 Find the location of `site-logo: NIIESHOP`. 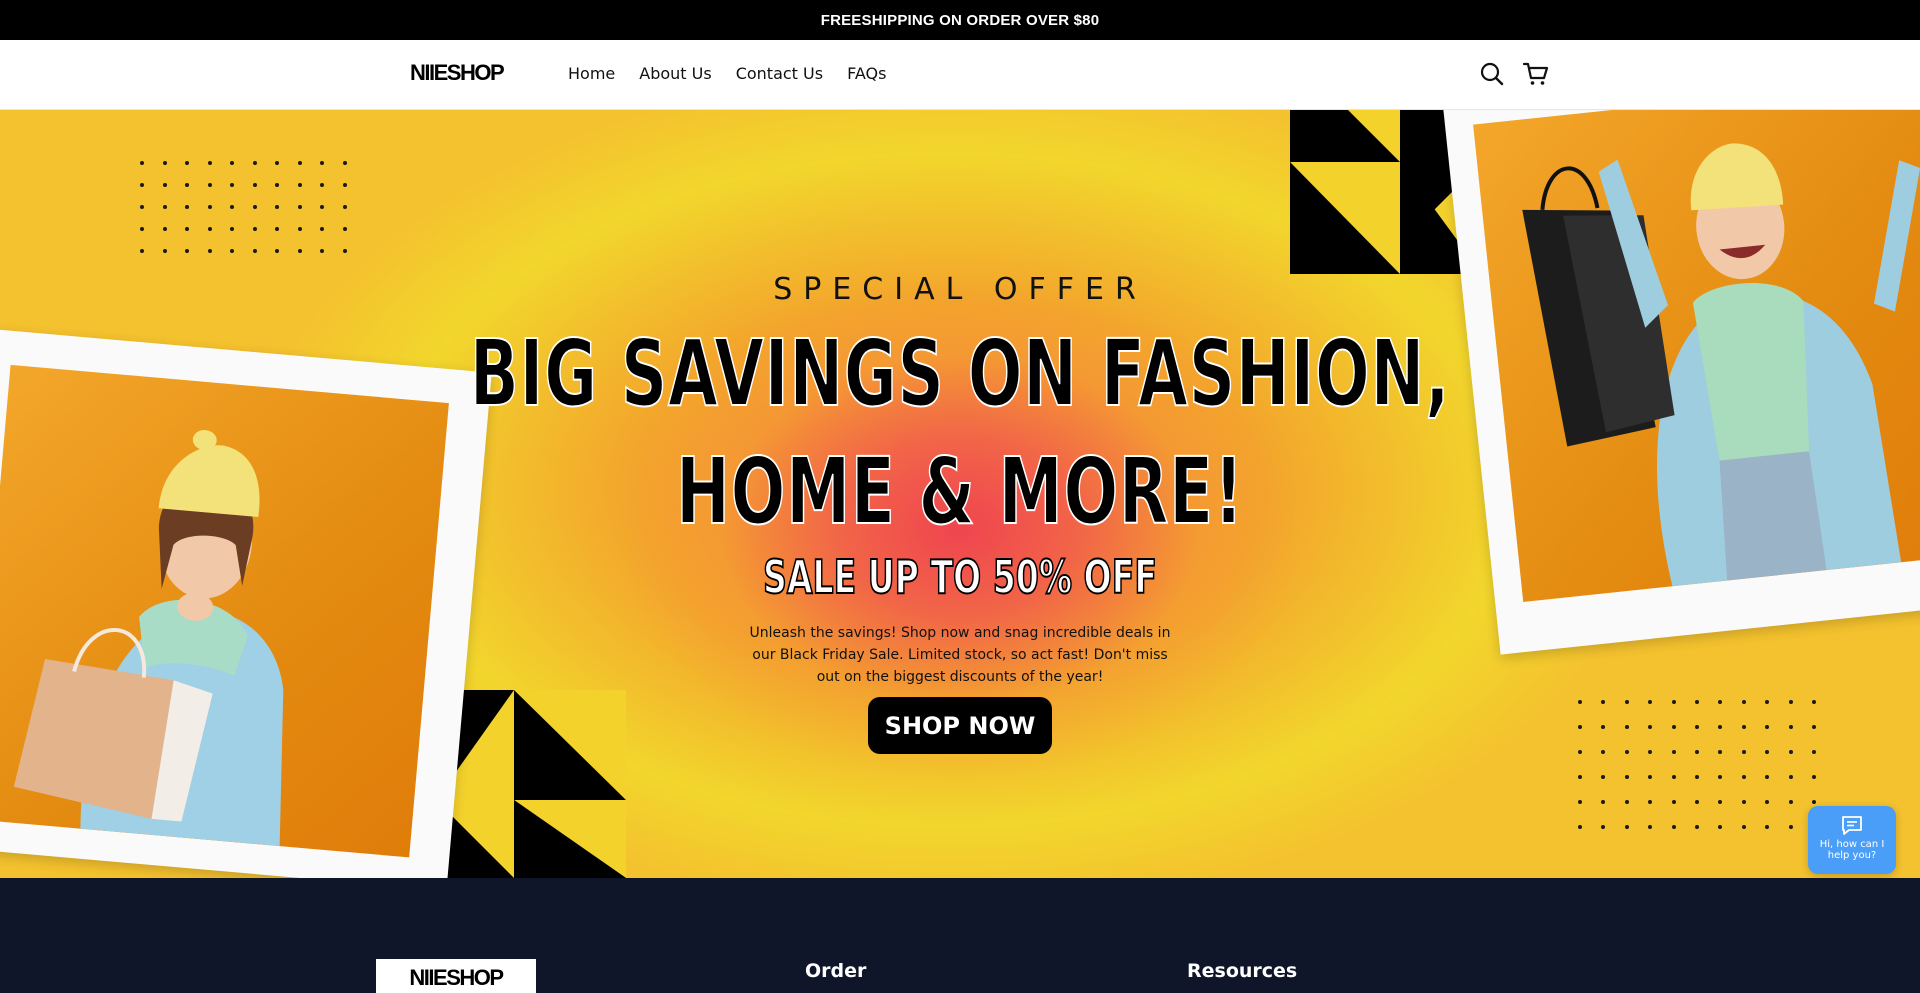

site-logo: NIIESHOP is located at coordinates (457, 73).